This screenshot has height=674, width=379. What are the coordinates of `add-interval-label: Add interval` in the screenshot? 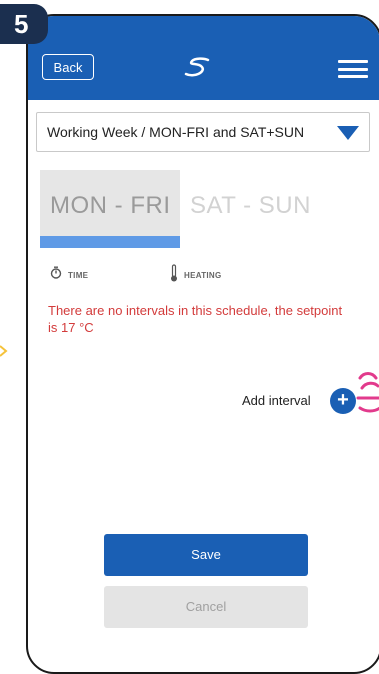 It's located at (276, 400).